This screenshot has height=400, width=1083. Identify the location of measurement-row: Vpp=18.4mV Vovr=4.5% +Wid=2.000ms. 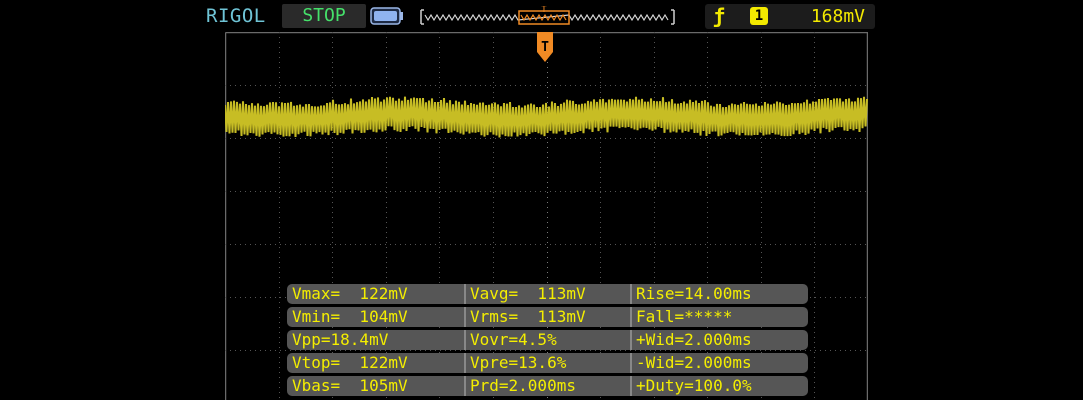
(547, 340).